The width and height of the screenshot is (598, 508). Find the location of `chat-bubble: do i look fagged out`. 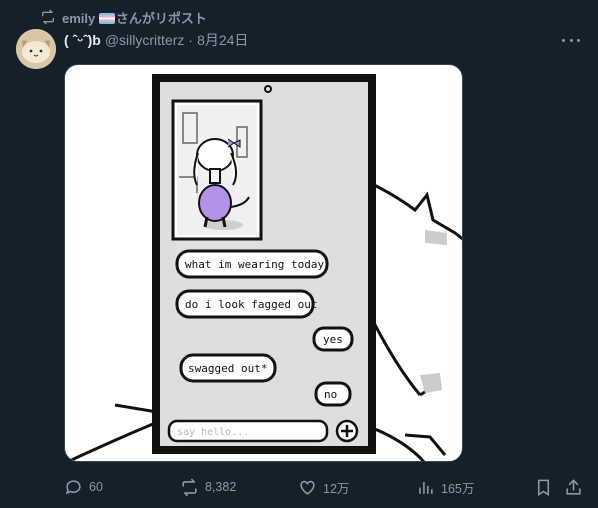

chat-bubble: do i look fagged out is located at coordinates (246, 304).